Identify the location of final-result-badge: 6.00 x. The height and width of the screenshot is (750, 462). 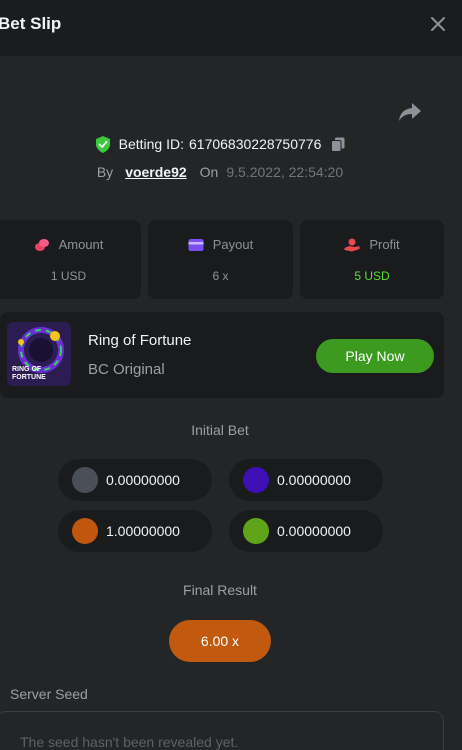
(220, 641).